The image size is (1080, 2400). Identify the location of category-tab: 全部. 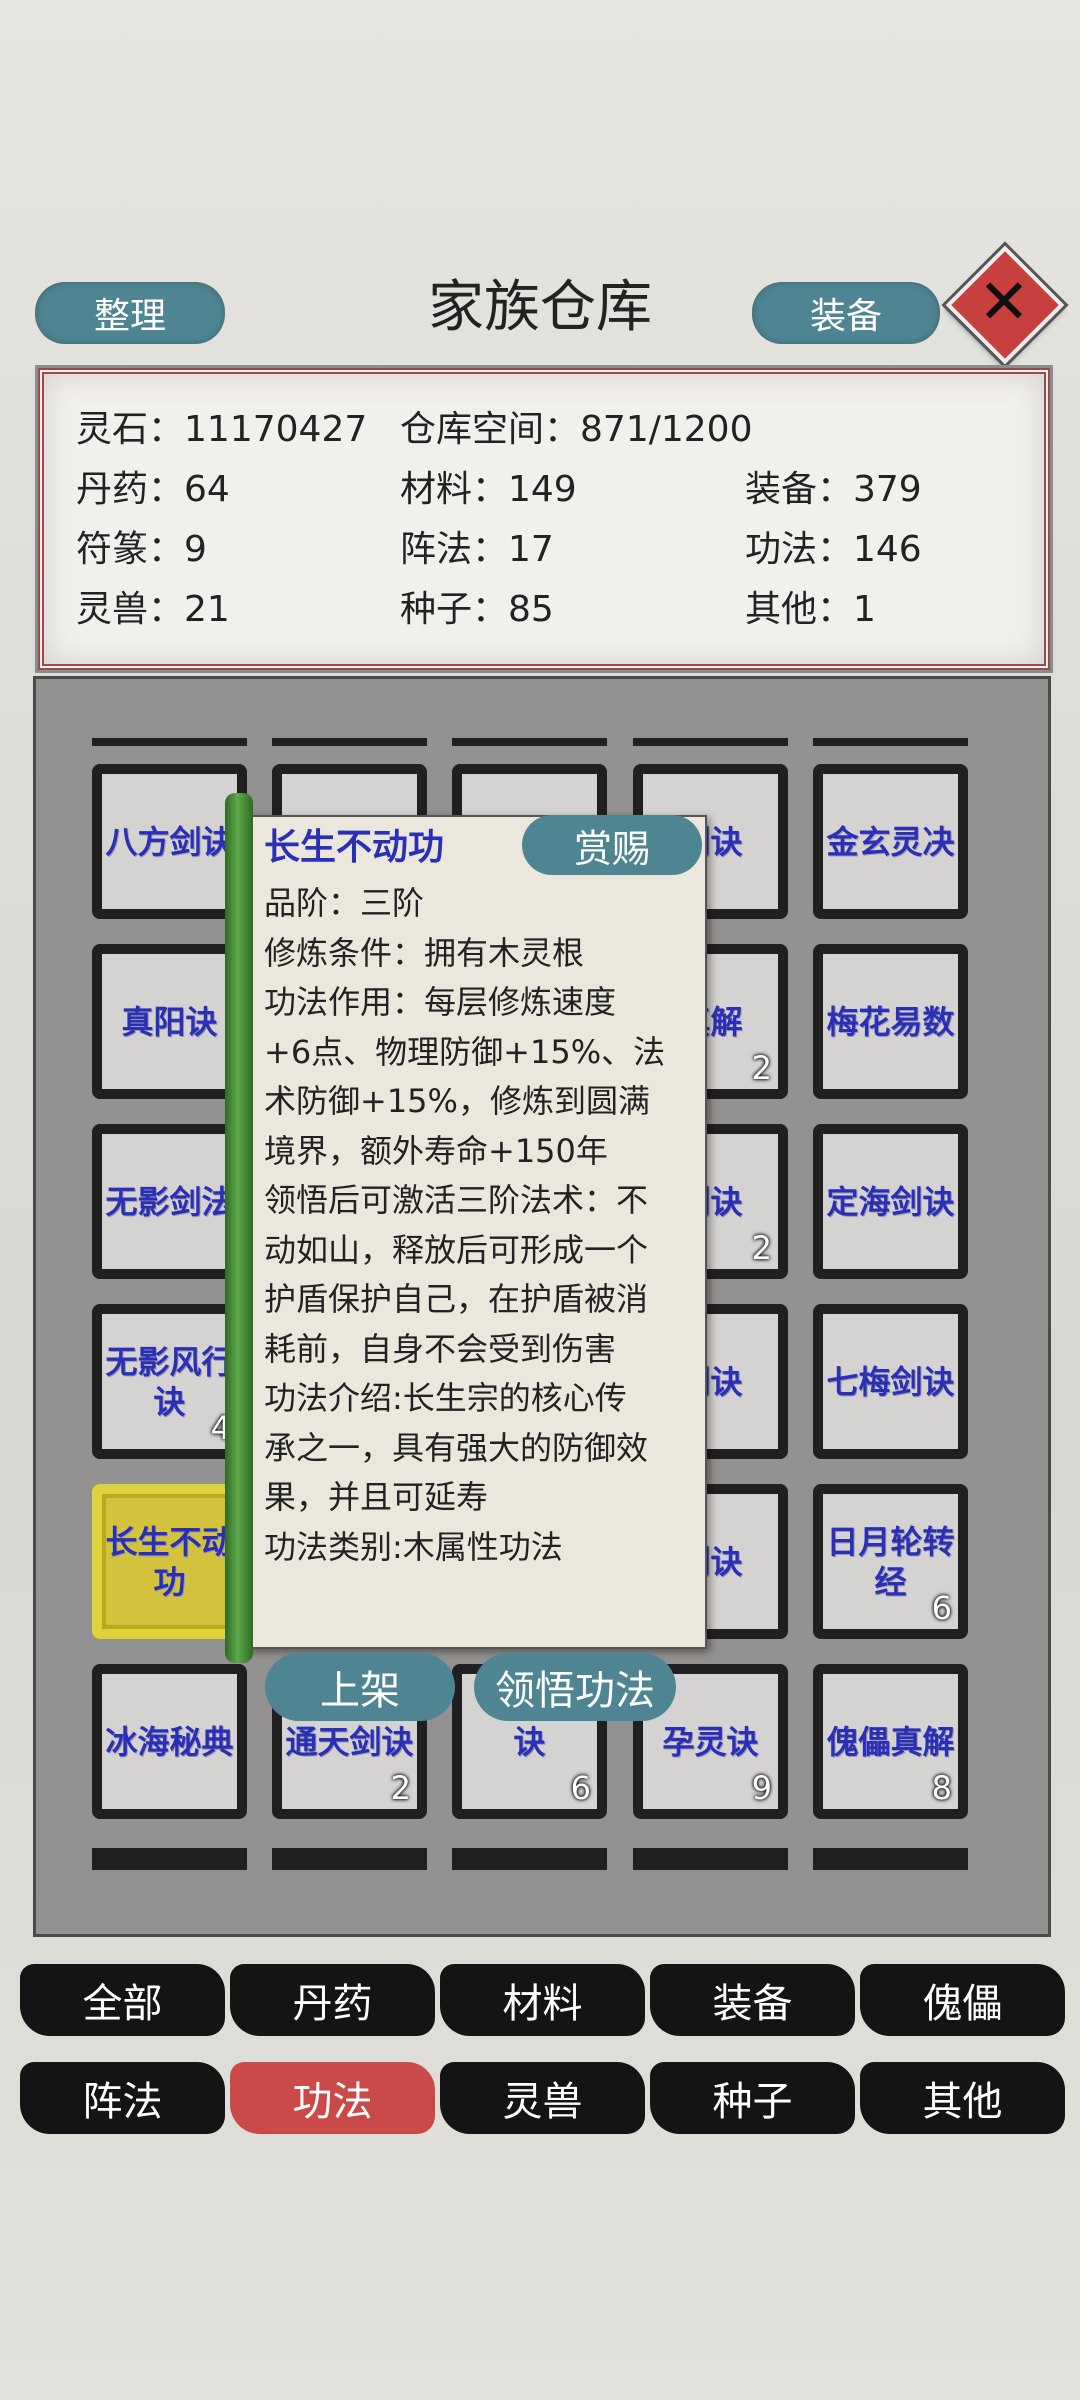
(122, 2000).